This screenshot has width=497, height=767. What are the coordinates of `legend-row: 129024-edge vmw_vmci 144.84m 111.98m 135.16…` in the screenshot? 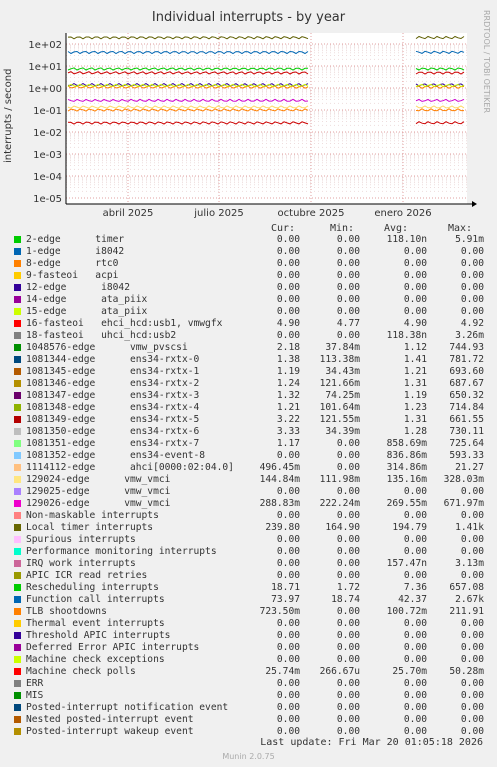 It's located at (254, 480).